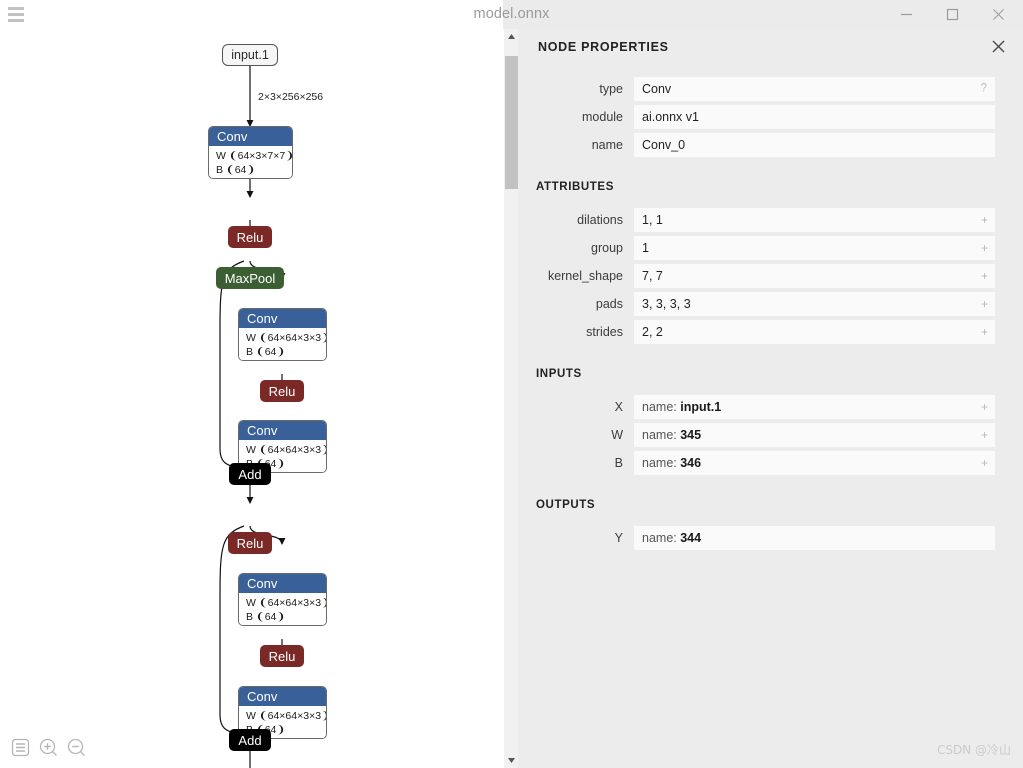 Image resolution: width=1023 pixels, height=768 pixels. I want to click on graph-node-relu-3: Relu, so click(282, 656).